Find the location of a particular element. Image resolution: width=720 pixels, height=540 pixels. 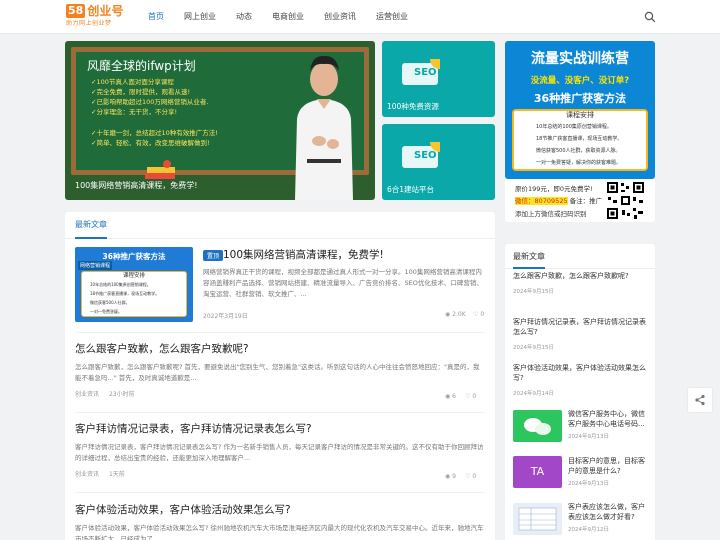

thumb-line: 18节推广获客直播课，现场互动教学。 is located at coordinates (125, 293).